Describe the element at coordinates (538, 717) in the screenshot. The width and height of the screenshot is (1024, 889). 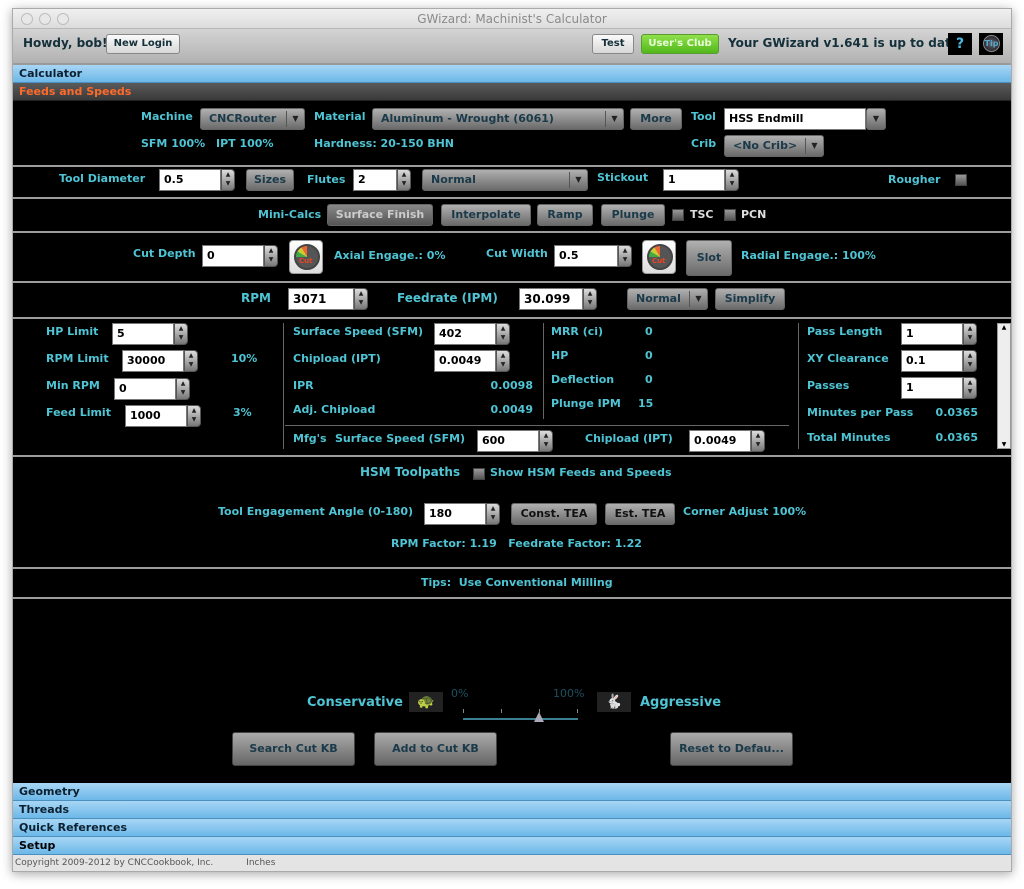
I see `slider-knob` at that location.